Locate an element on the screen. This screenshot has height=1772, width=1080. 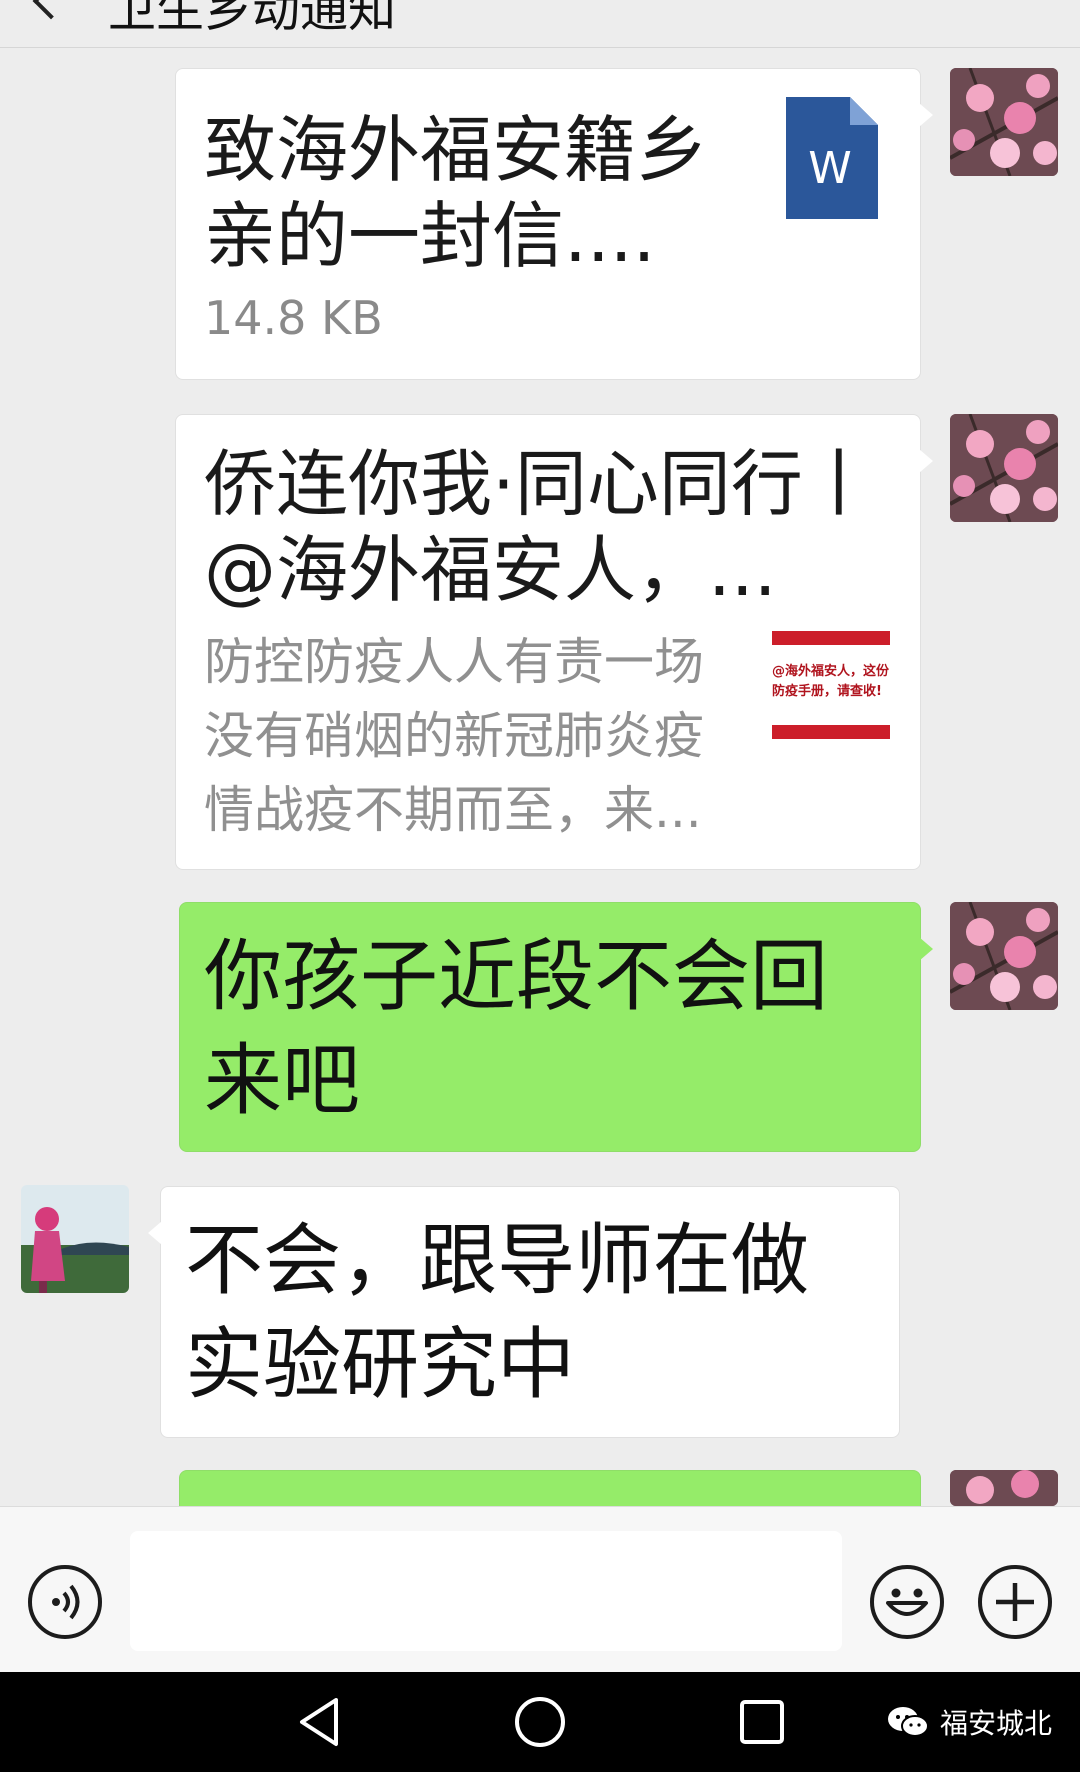
nav-recent-apps-icon is located at coordinates (762, 1722).